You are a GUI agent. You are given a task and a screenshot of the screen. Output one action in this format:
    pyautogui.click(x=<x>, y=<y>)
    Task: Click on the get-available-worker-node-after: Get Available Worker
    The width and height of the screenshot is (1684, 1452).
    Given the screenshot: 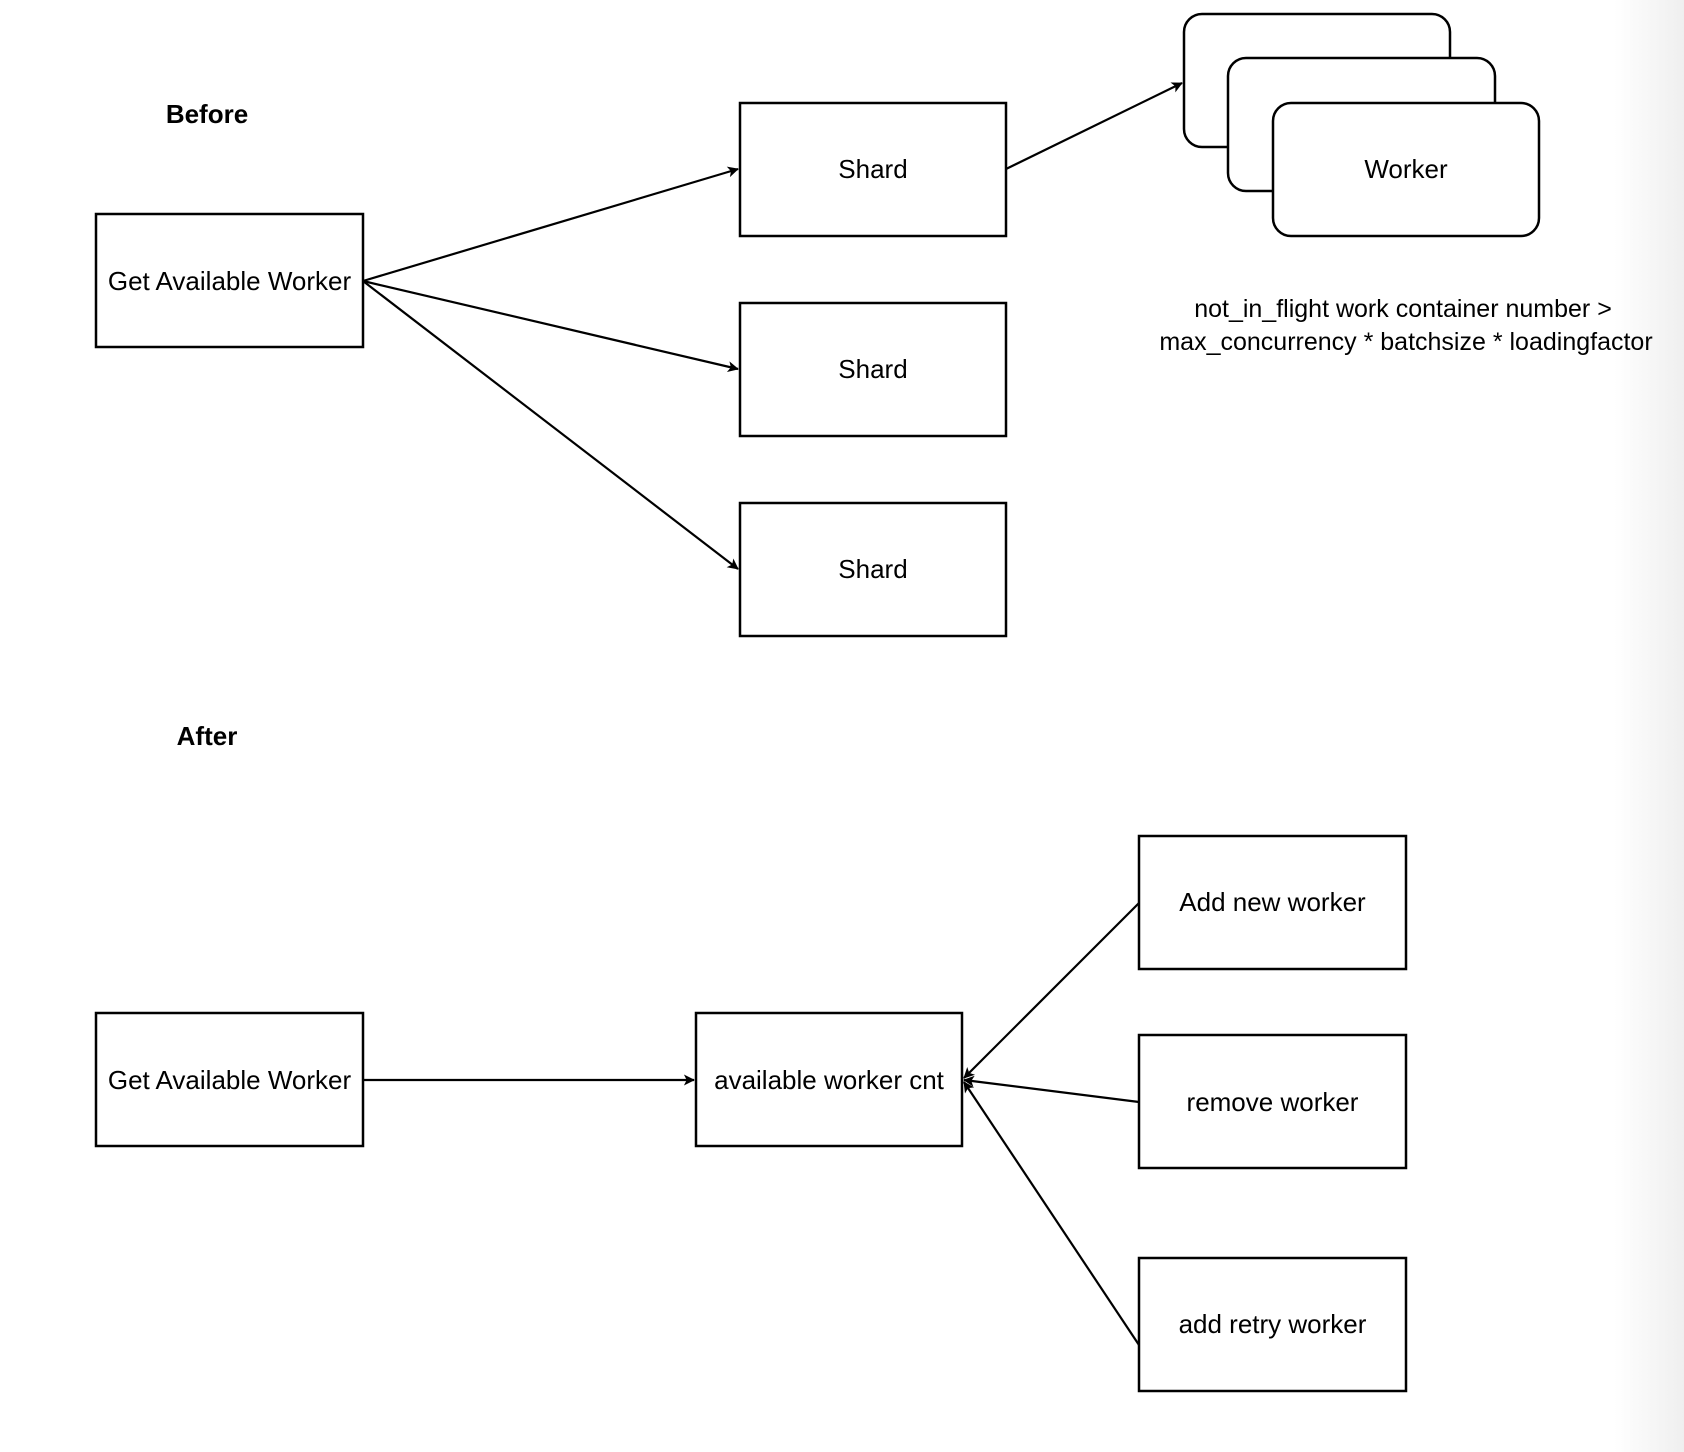 What is the action you would take?
    pyautogui.click(x=229, y=1079)
    